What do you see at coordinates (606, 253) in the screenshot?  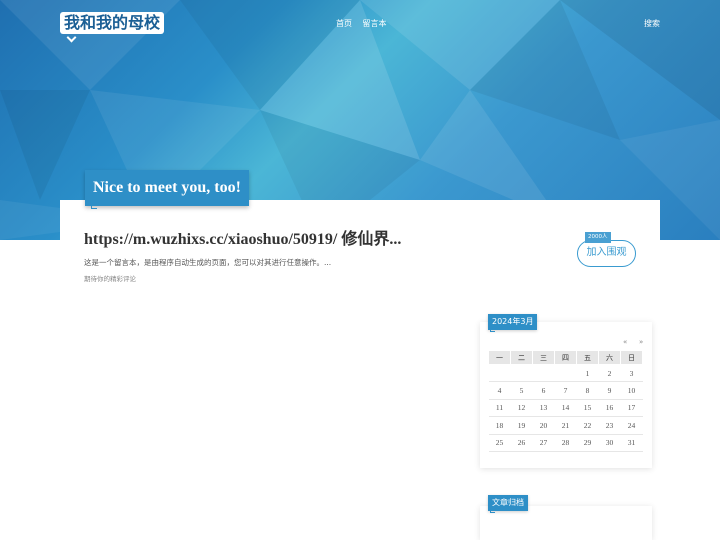 I see `join-button: 加入围观` at bounding box center [606, 253].